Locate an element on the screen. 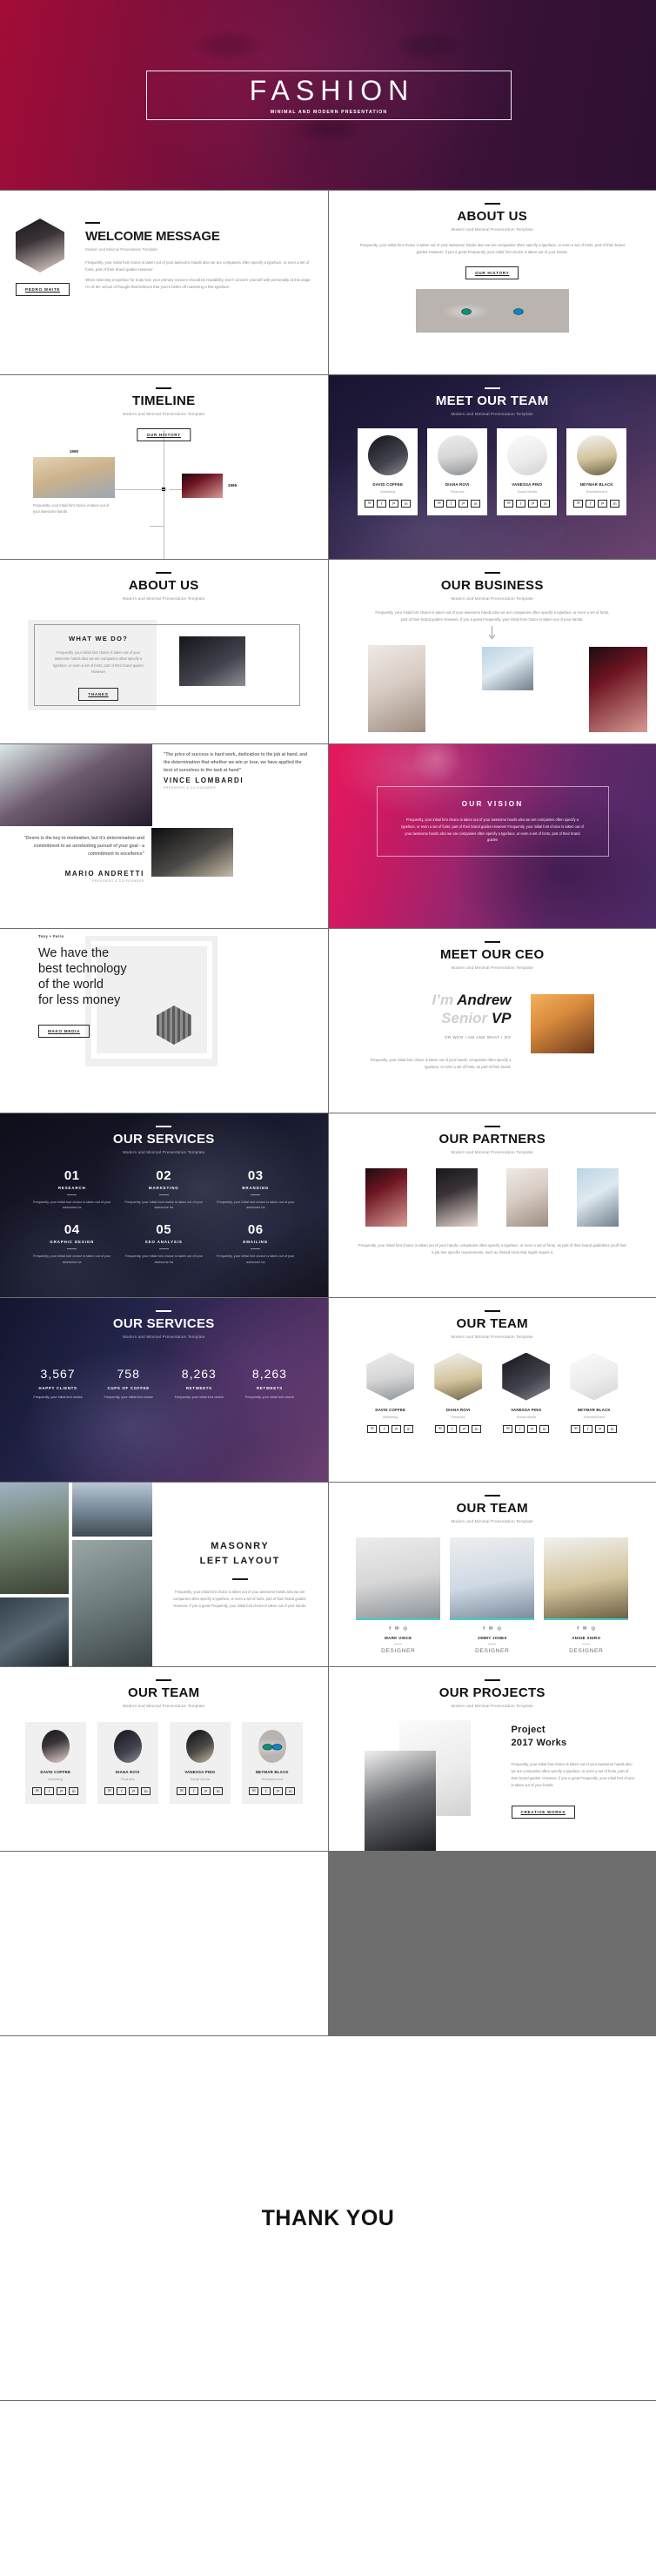 This screenshot has height=2576, width=656. ceo-headline: I’m Andrew Senior VP is located at coordinates (433, 1009).